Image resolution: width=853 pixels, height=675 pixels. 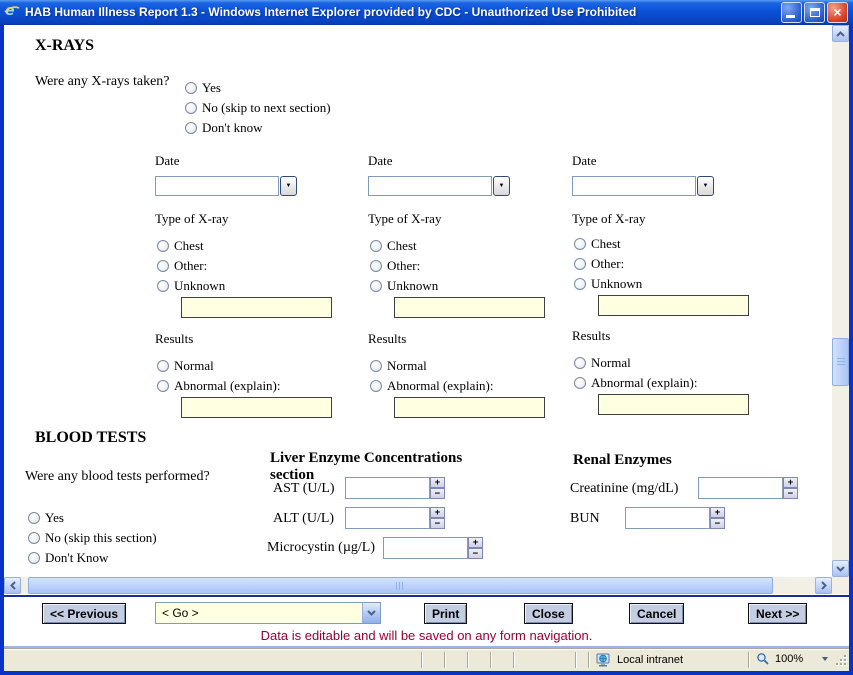 What do you see at coordinates (437, 523) in the screenshot?
I see `alt-spin-down-button: −` at bounding box center [437, 523].